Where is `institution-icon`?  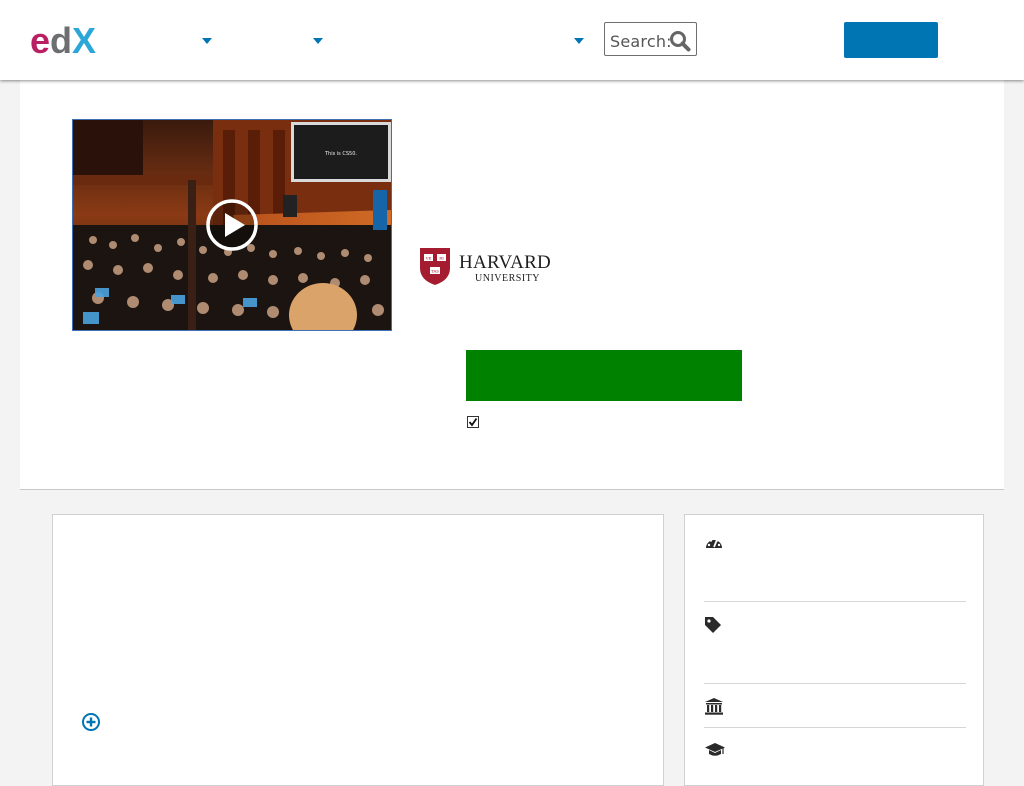
institution-icon is located at coordinates (714, 708).